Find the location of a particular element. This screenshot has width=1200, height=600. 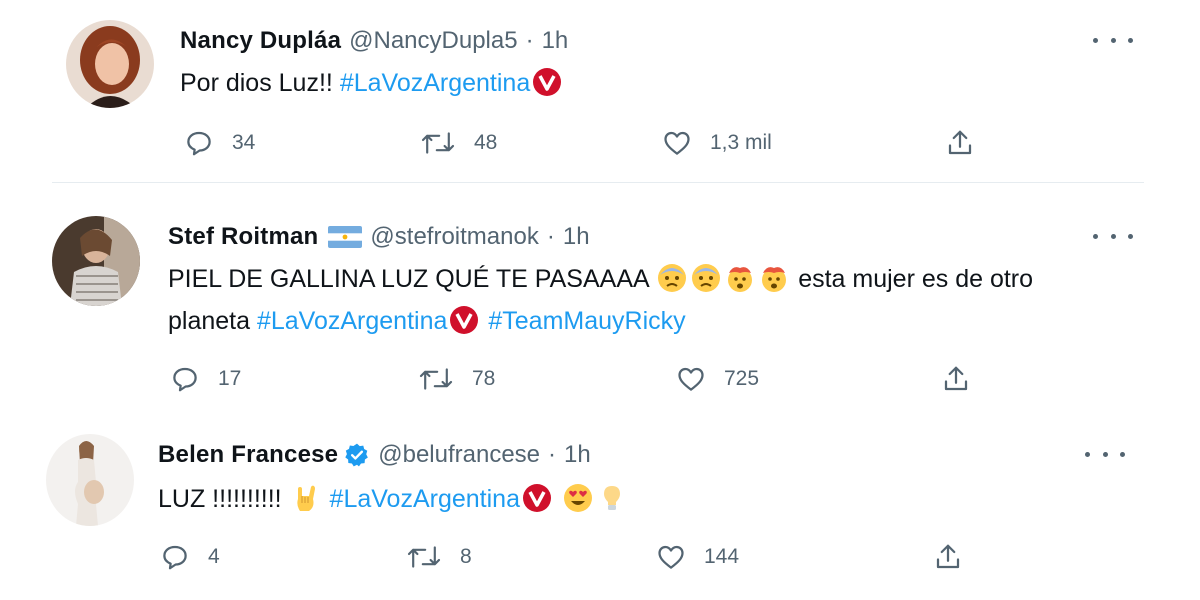

rock-on-hand-emoji is located at coordinates (306, 498).